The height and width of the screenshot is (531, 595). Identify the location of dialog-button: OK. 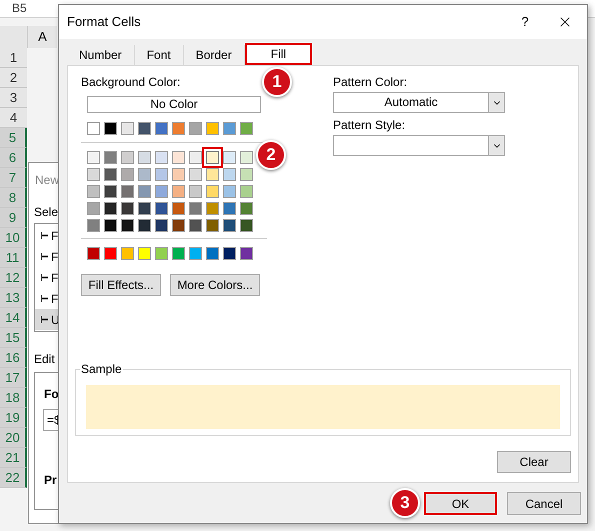
(460, 503).